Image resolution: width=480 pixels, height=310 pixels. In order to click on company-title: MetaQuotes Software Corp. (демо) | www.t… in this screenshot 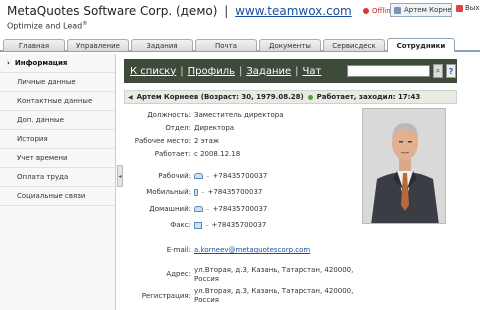, I will do `click(179, 11)`.